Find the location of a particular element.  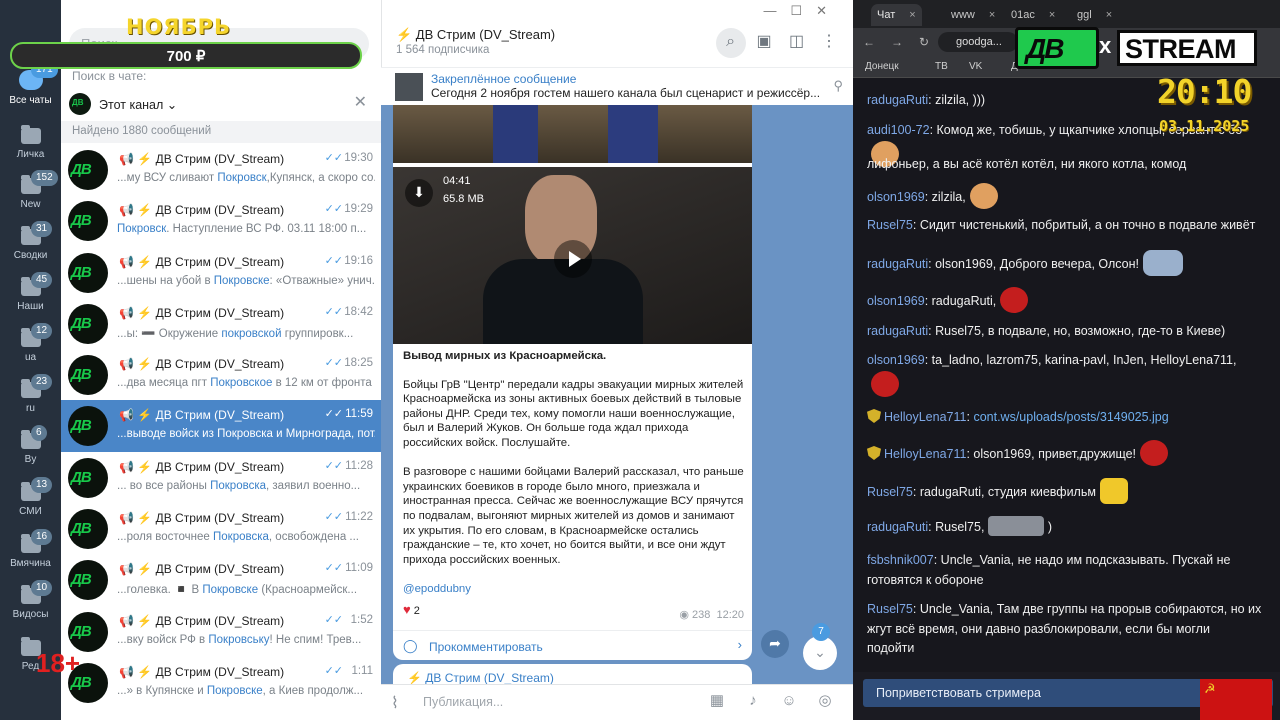

chat-link: cont.ws/uploads/posts/3149025.jpg is located at coordinates (1070, 417).